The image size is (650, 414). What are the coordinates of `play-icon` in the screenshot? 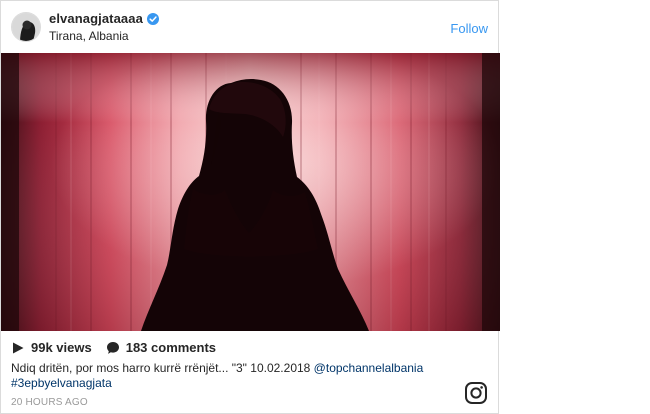 It's located at (18, 347).